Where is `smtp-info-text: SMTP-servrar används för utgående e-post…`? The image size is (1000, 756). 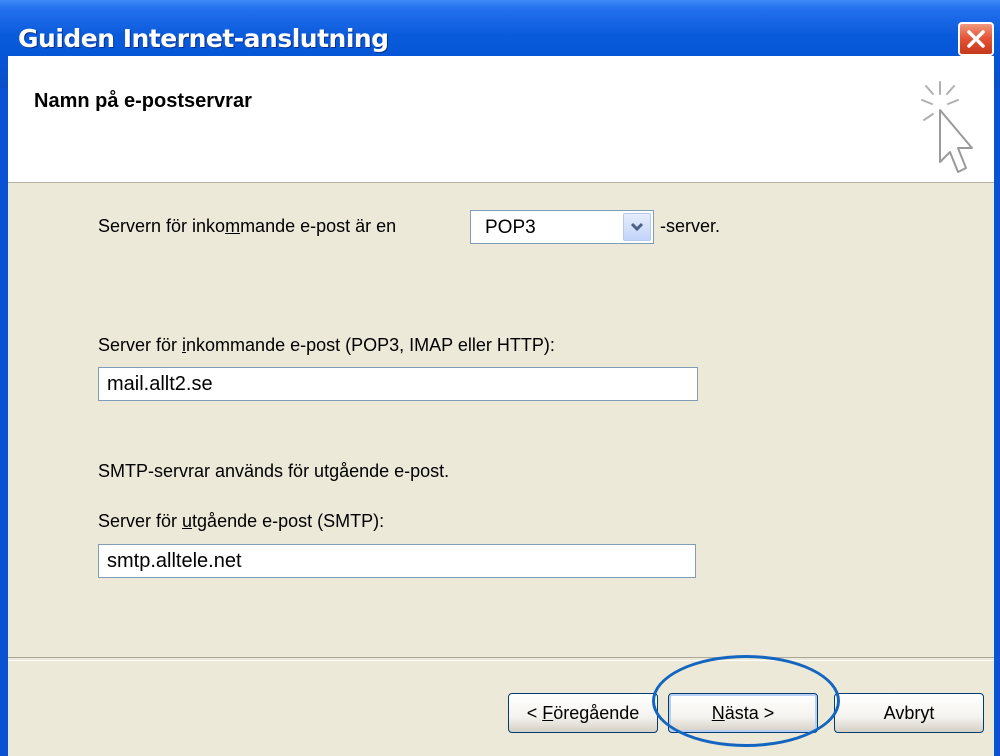
smtp-info-text: SMTP-servrar används för utgående e-post… is located at coordinates (274, 471).